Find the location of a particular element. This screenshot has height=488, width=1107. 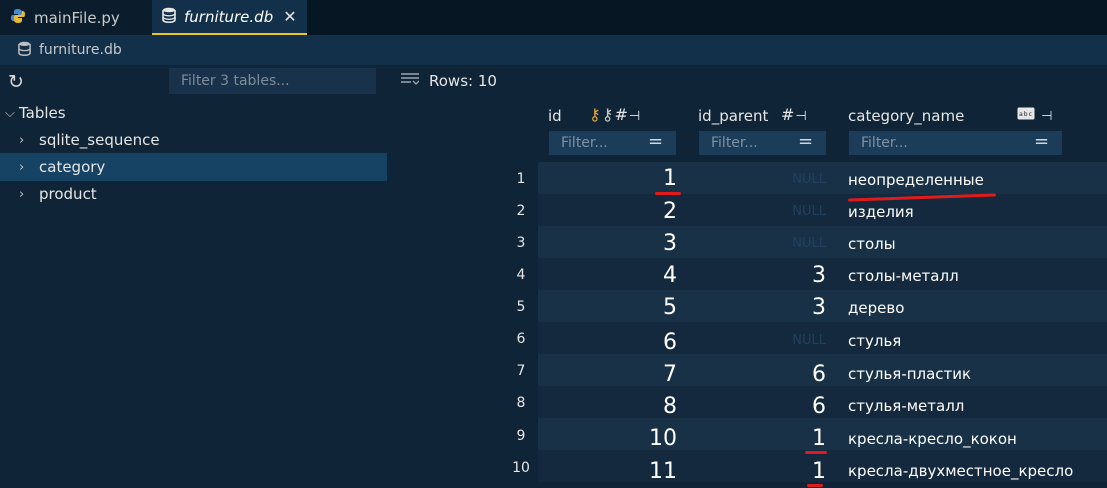

row-number: 4 is located at coordinates (521, 275).